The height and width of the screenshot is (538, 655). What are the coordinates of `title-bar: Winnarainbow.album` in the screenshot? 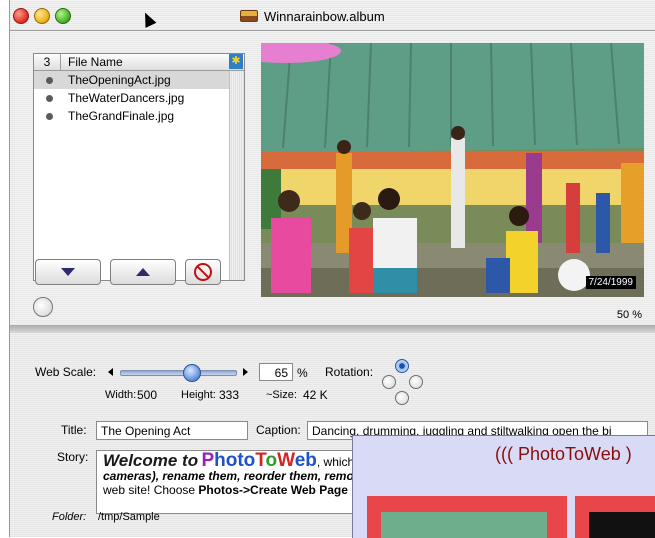 It's located at (332, 15).